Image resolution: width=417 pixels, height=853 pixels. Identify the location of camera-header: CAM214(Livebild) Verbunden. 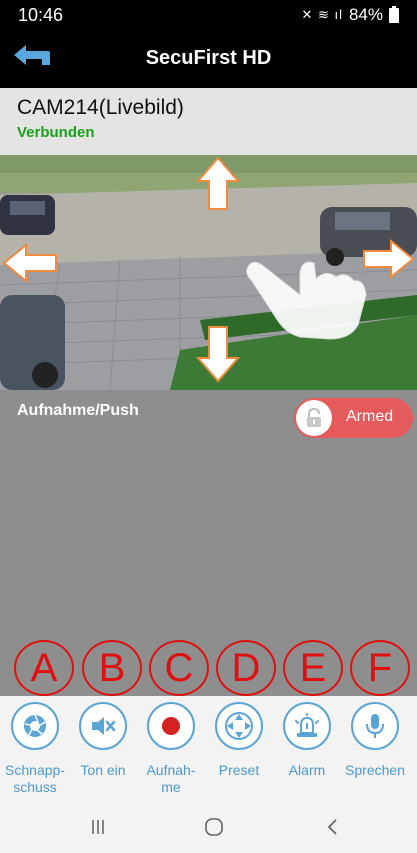
(208, 121).